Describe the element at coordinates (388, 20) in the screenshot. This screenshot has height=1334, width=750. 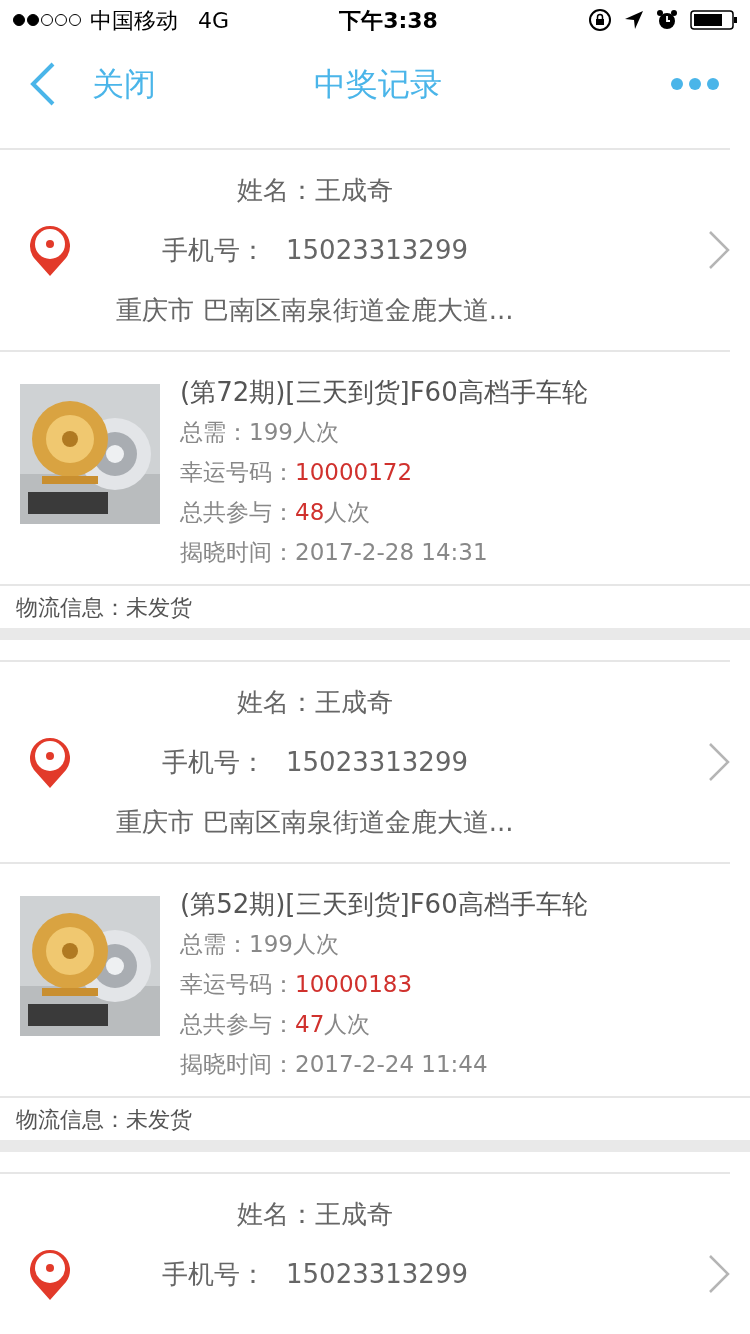
I see `status-time: 下午3:38` at that location.